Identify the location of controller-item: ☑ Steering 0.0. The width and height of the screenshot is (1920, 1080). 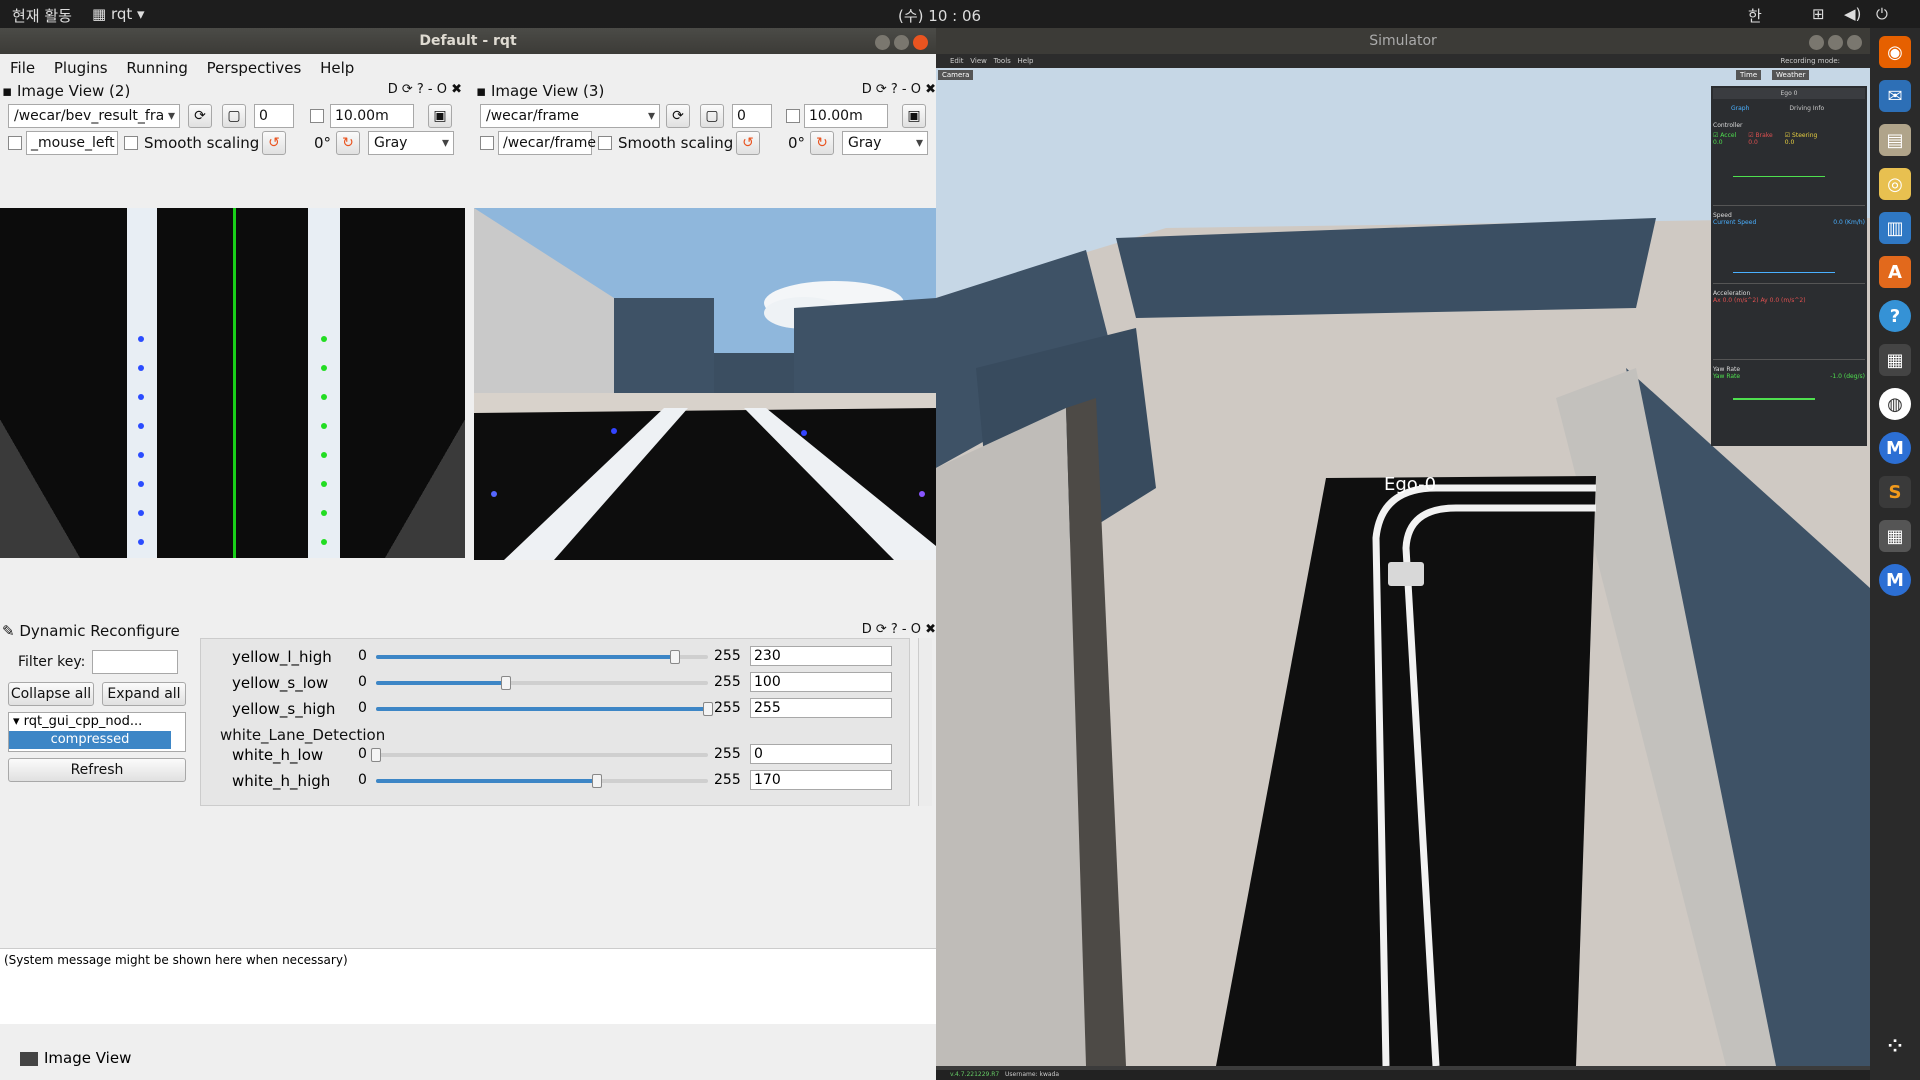
(1801, 139).